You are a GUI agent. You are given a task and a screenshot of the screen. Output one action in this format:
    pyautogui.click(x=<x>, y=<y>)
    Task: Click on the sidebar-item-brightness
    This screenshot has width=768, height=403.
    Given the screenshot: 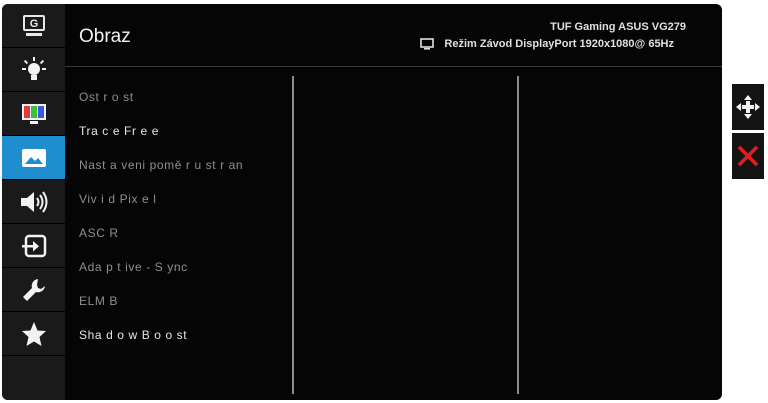 What is the action you would take?
    pyautogui.click(x=33, y=70)
    